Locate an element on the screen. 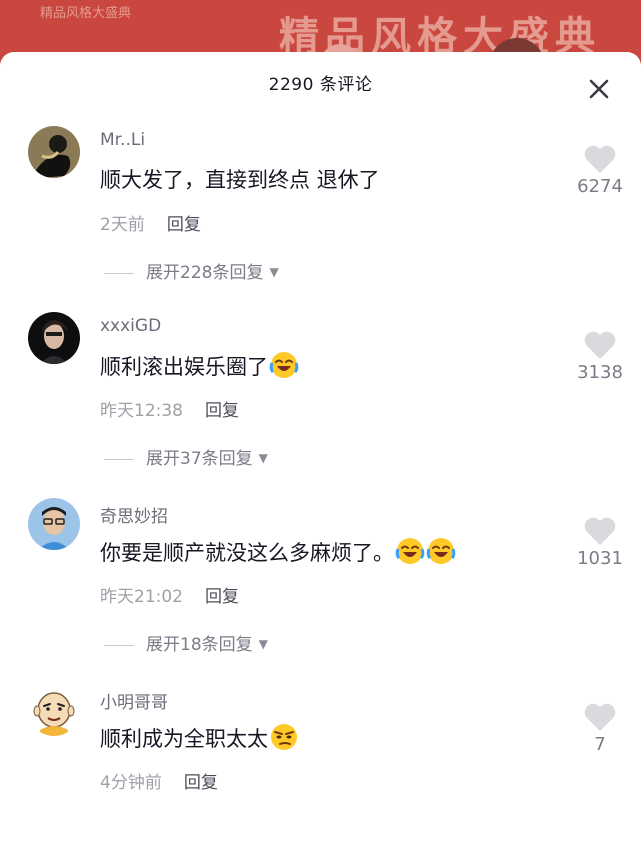  comment-text: 你要是顺产就没这么多麻烦了。 is located at coordinates (278, 551).